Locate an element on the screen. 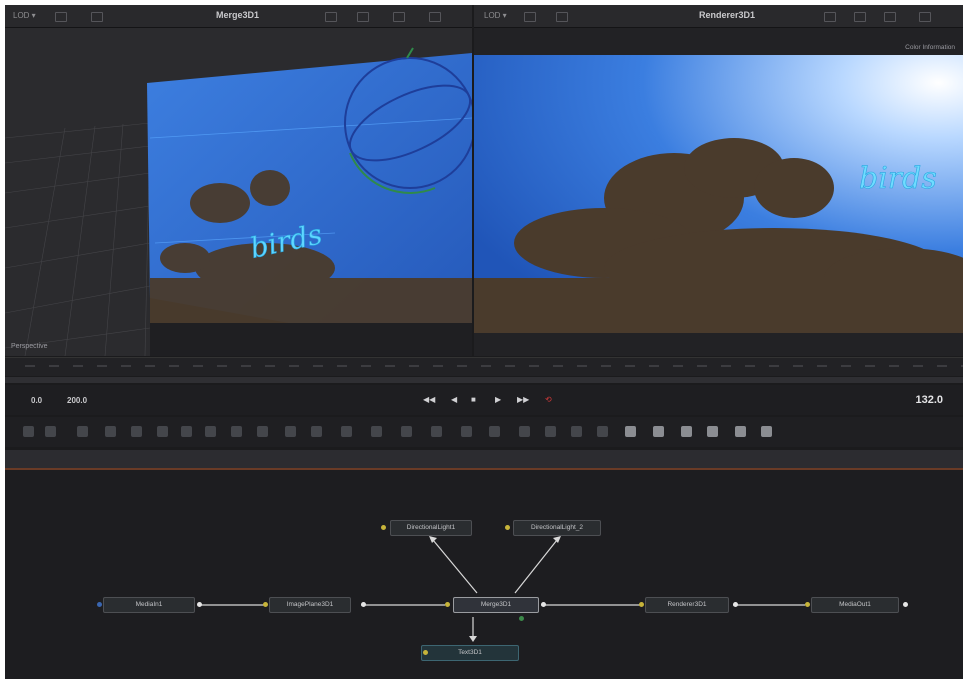  node-merge3d: Merge3D1 is located at coordinates (496, 605).